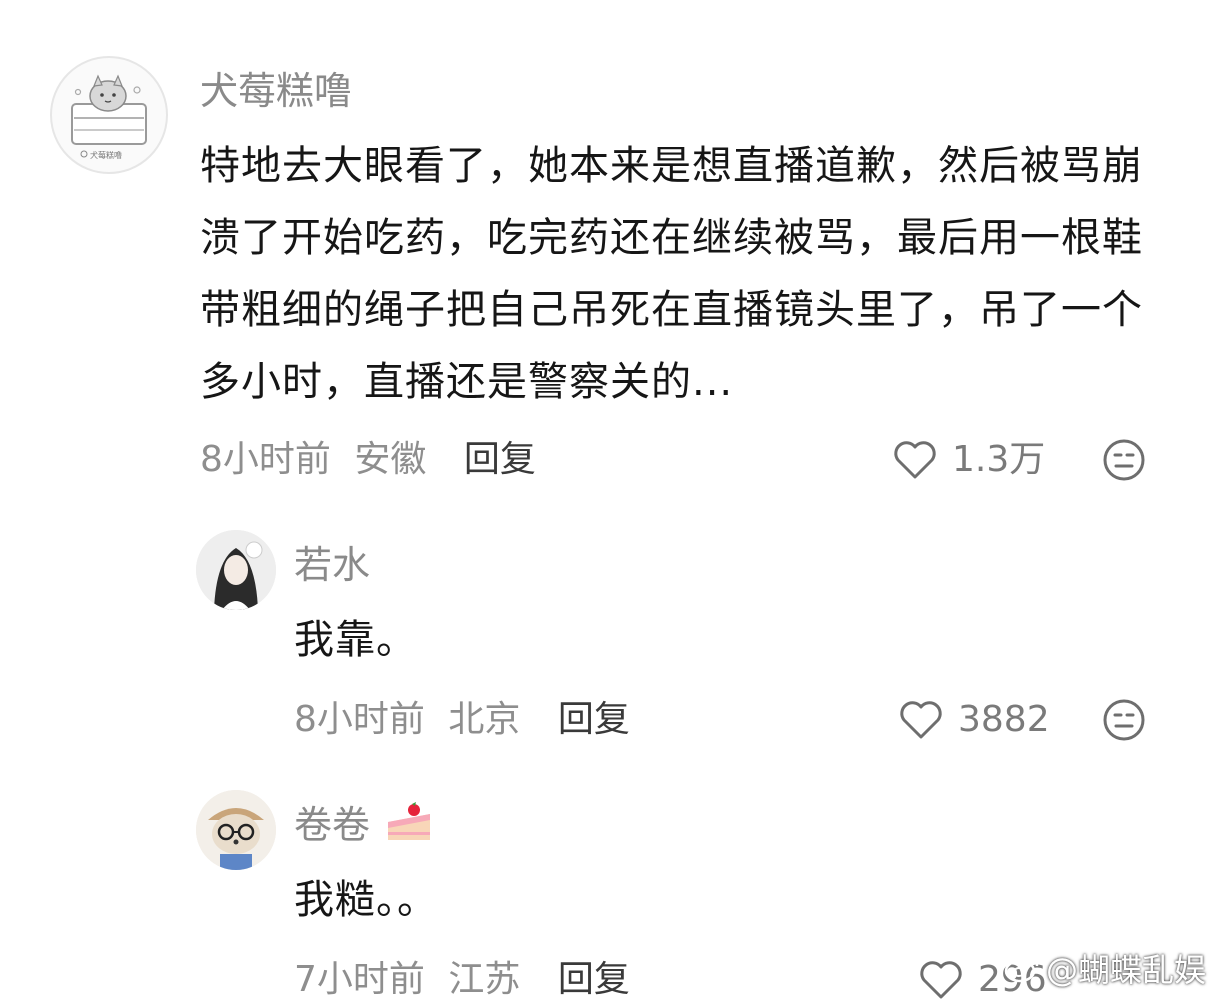 The image size is (1216, 1000). Describe the element at coordinates (484, 719) in the screenshot. I see `comment-location: 北京` at that location.